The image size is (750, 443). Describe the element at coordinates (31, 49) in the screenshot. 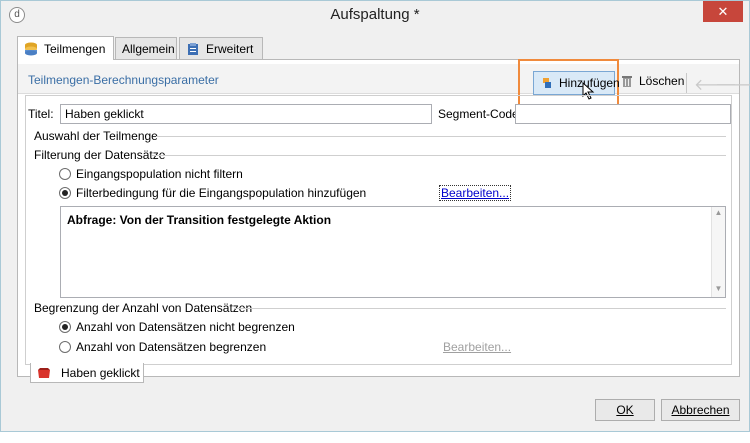

I see `stack-icon` at that location.